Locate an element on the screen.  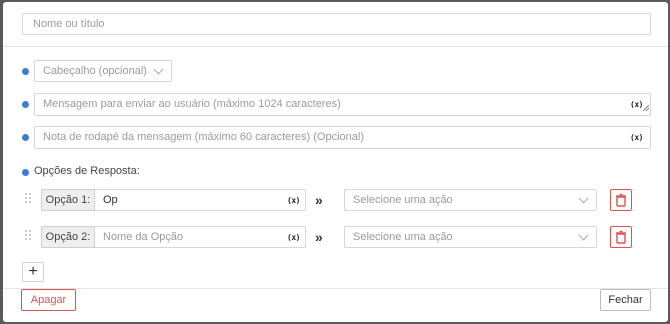
title-input is located at coordinates (336, 24).